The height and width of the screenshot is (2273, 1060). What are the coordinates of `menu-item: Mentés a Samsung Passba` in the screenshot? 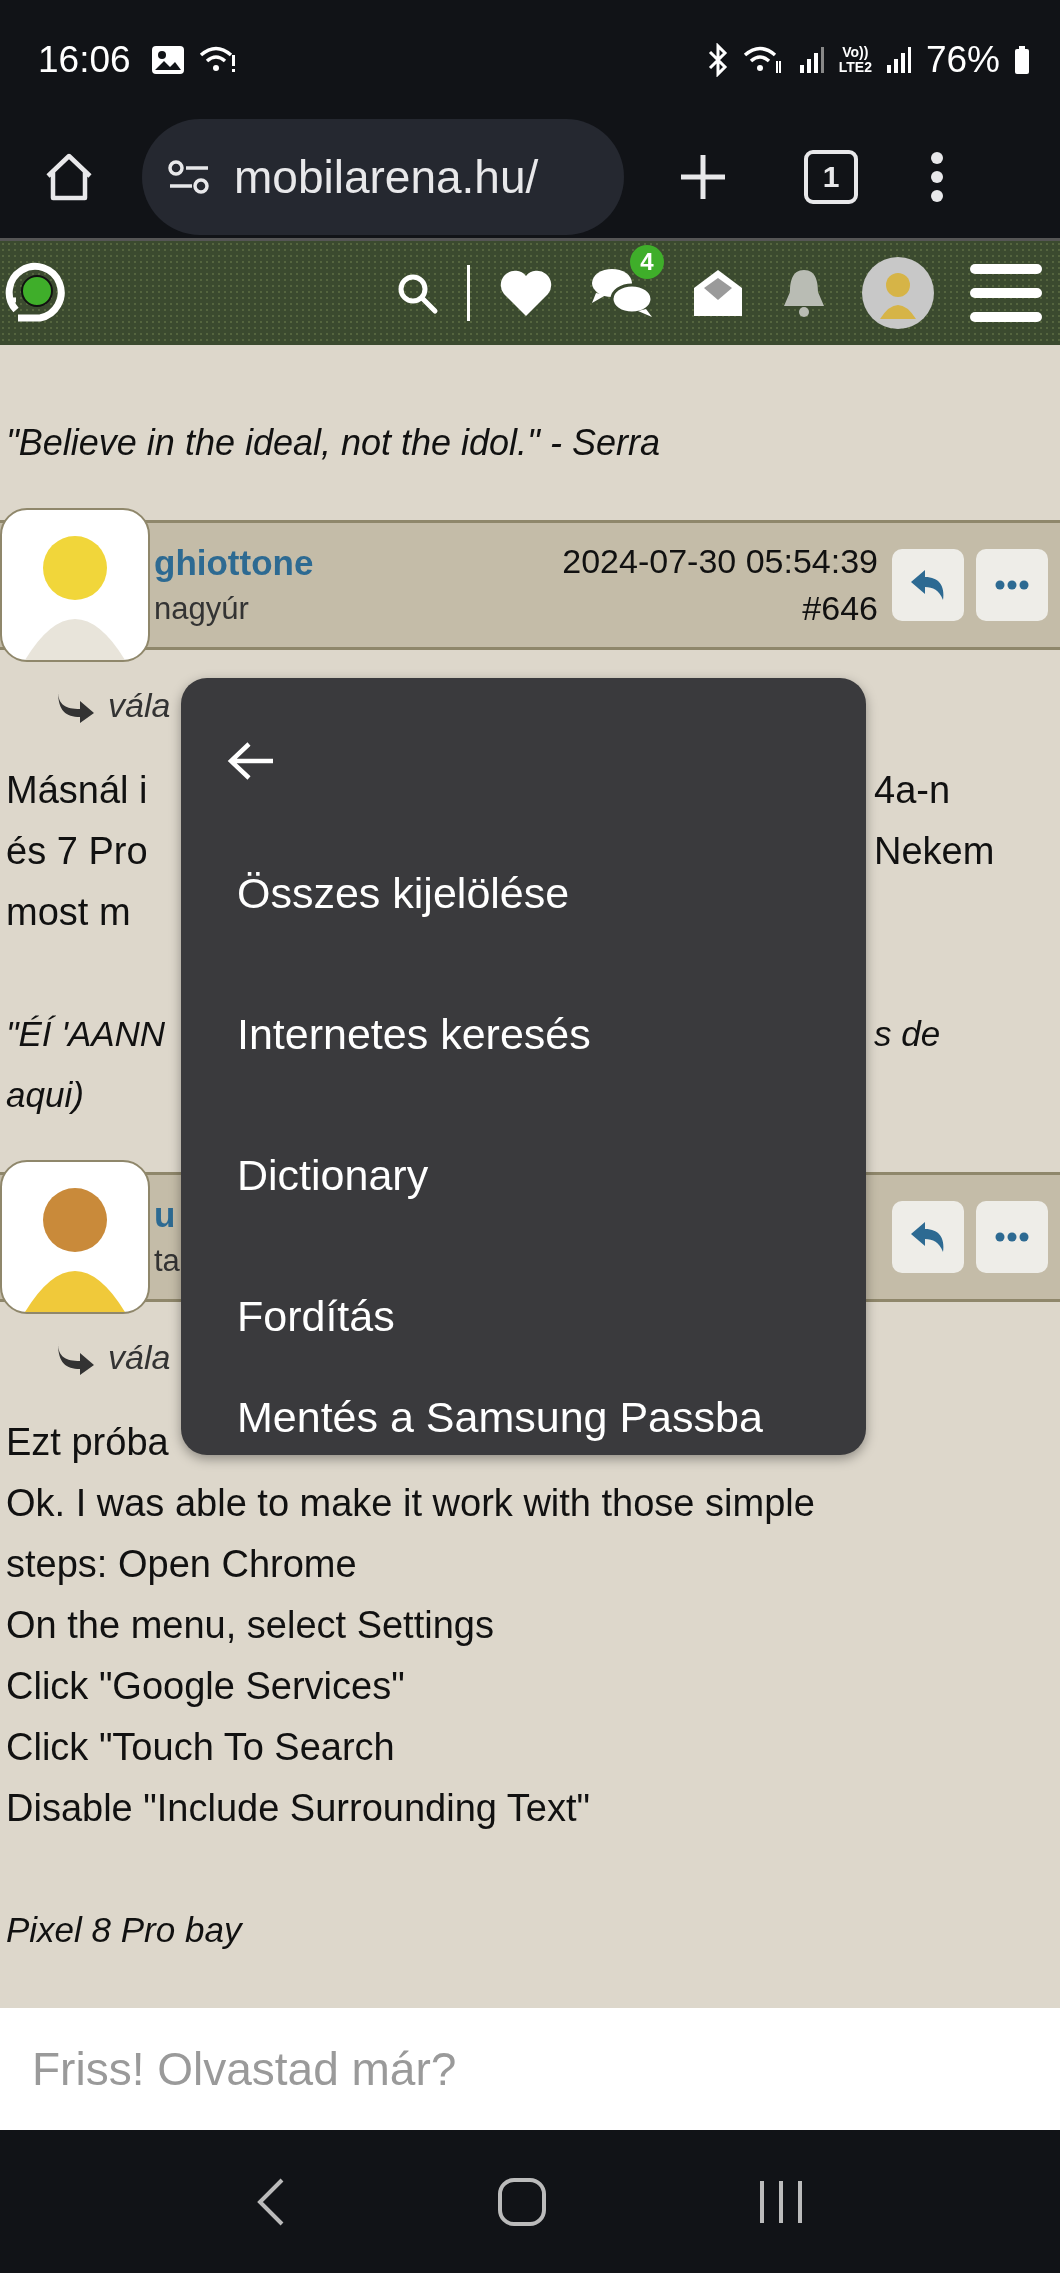 It's located at (523, 1421).